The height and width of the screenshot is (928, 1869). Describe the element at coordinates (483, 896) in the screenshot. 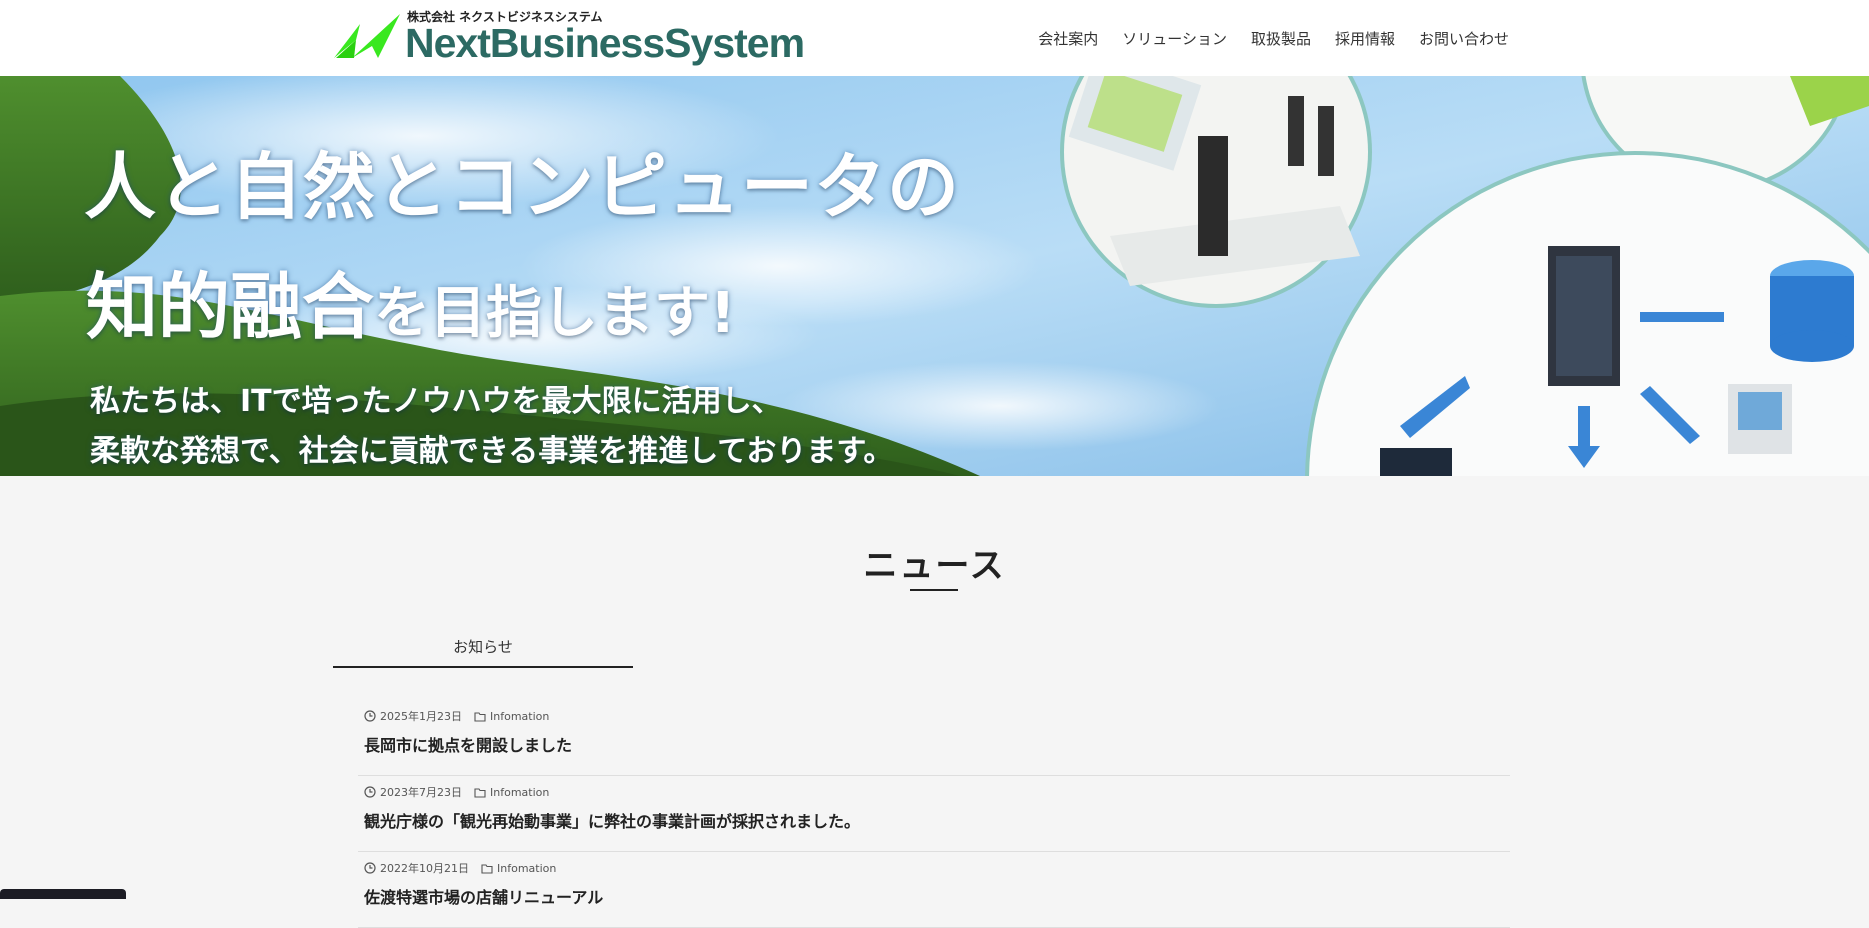

I see `news-headline-link: 佐渡特選市場の店舗リニューアル` at that location.